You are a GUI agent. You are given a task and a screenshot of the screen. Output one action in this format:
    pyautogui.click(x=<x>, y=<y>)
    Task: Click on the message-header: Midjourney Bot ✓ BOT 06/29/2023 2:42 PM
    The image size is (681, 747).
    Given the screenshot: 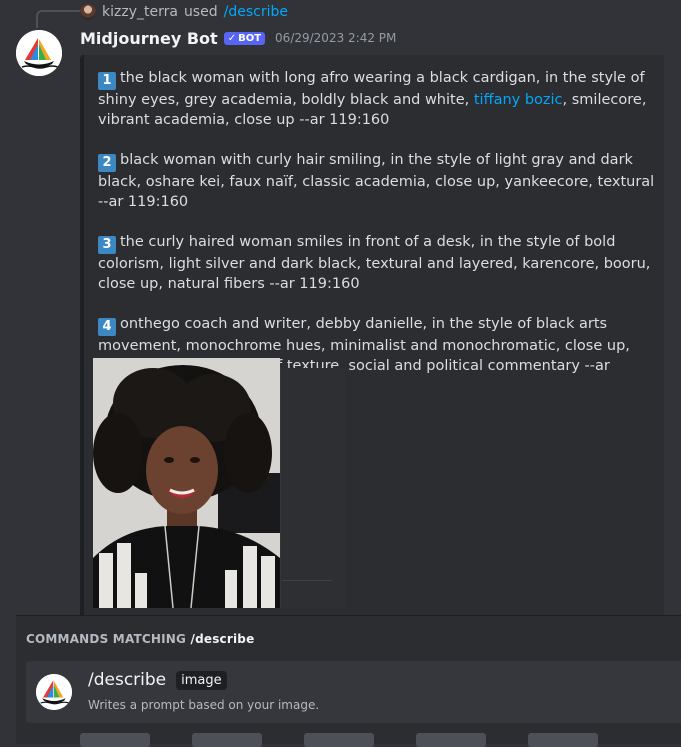 What is the action you would take?
    pyautogui.click(x=238, y=38)
    